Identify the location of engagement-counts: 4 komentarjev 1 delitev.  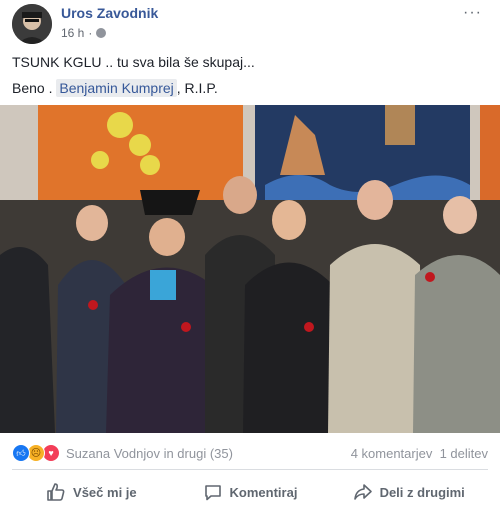
(419, 453).